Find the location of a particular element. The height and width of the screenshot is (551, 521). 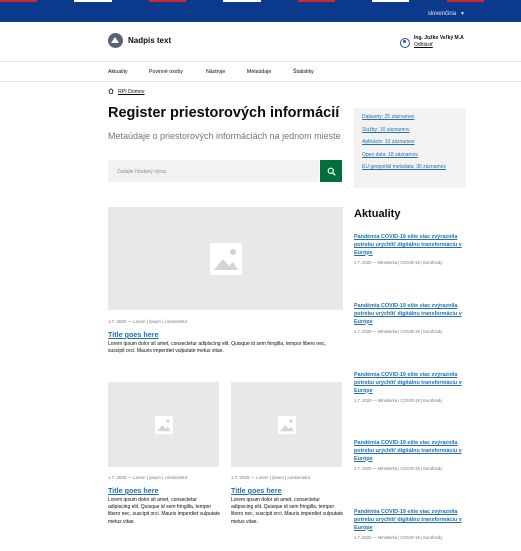

search-icon is located at coordinates (331, 171).